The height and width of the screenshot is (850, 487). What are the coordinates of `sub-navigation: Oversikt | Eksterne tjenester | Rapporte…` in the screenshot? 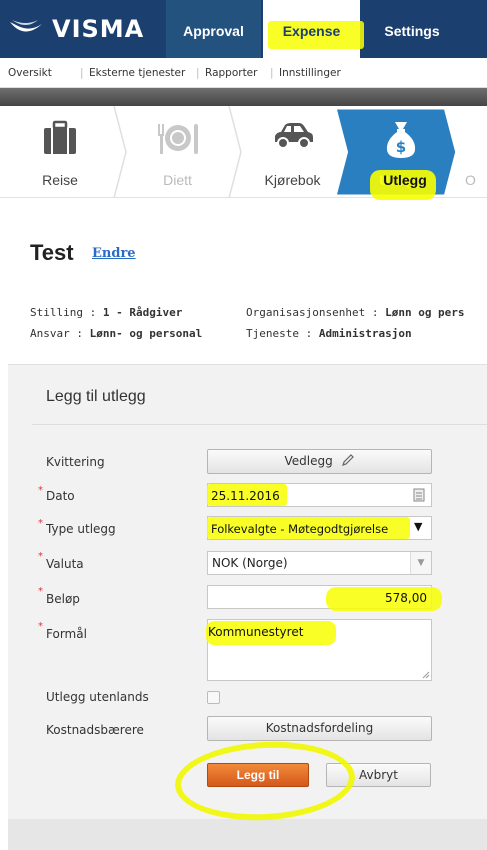 It's located at (243, 73).